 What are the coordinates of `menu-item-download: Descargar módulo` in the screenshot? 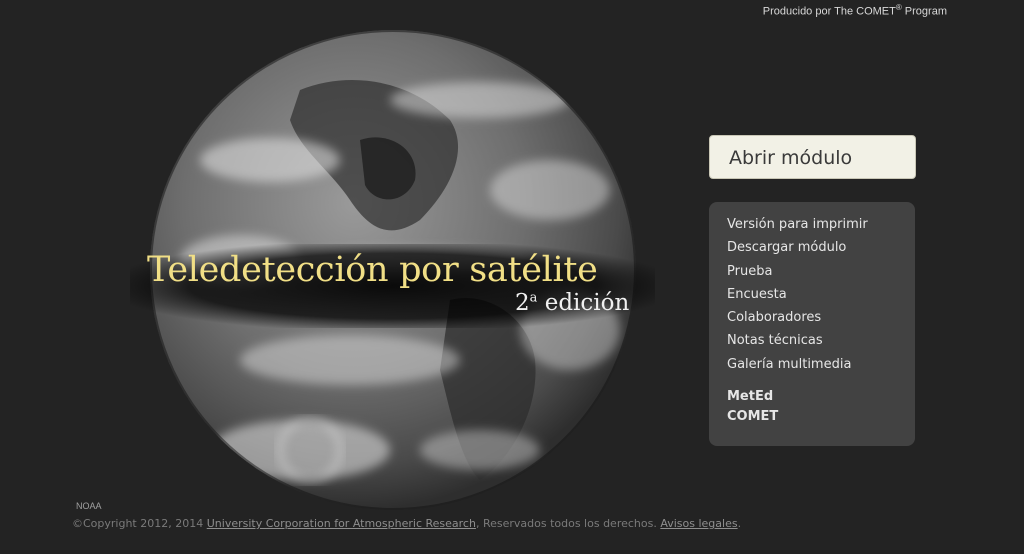 It's located at (821, 250).